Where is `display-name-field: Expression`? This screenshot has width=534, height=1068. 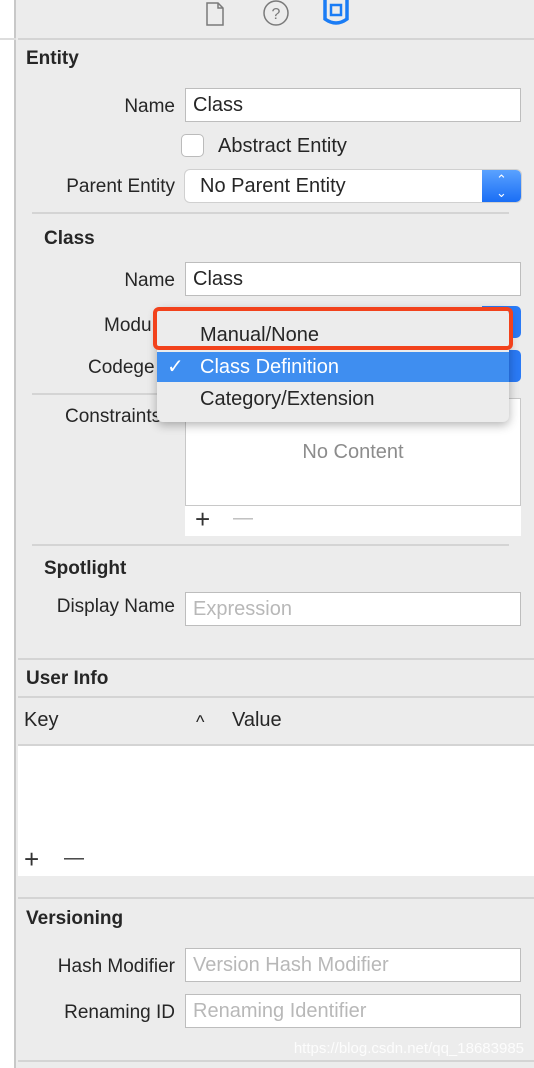
display-name-field: Expression is located at coordinates (353, 609).